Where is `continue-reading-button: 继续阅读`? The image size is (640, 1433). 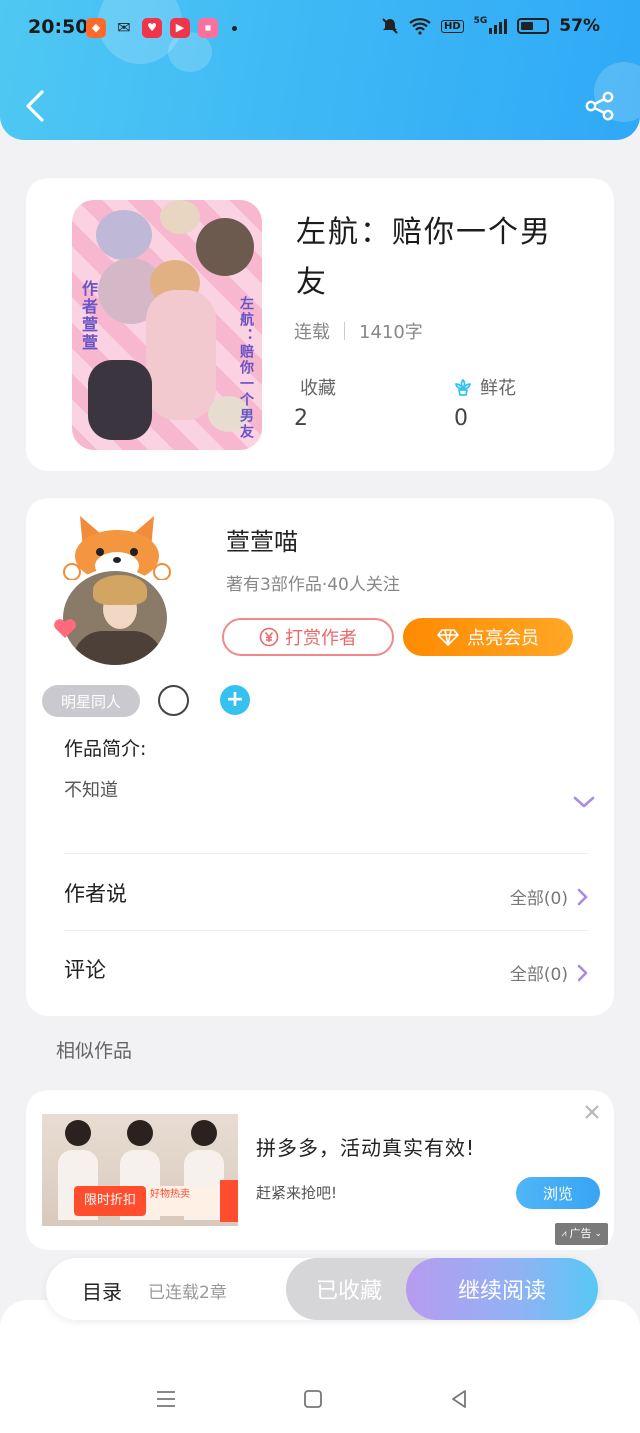 continue-reading-button: 继续阅读 is located at coordinates (502, 1289).